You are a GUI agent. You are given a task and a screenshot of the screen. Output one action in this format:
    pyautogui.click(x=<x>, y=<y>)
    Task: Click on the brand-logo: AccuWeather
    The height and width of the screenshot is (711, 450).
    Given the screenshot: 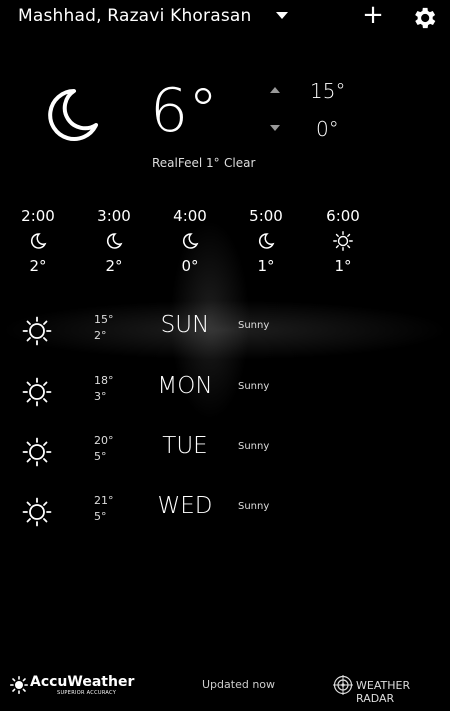 What is the action you would take?
    pyautogui.click(x=82, y=682)
    